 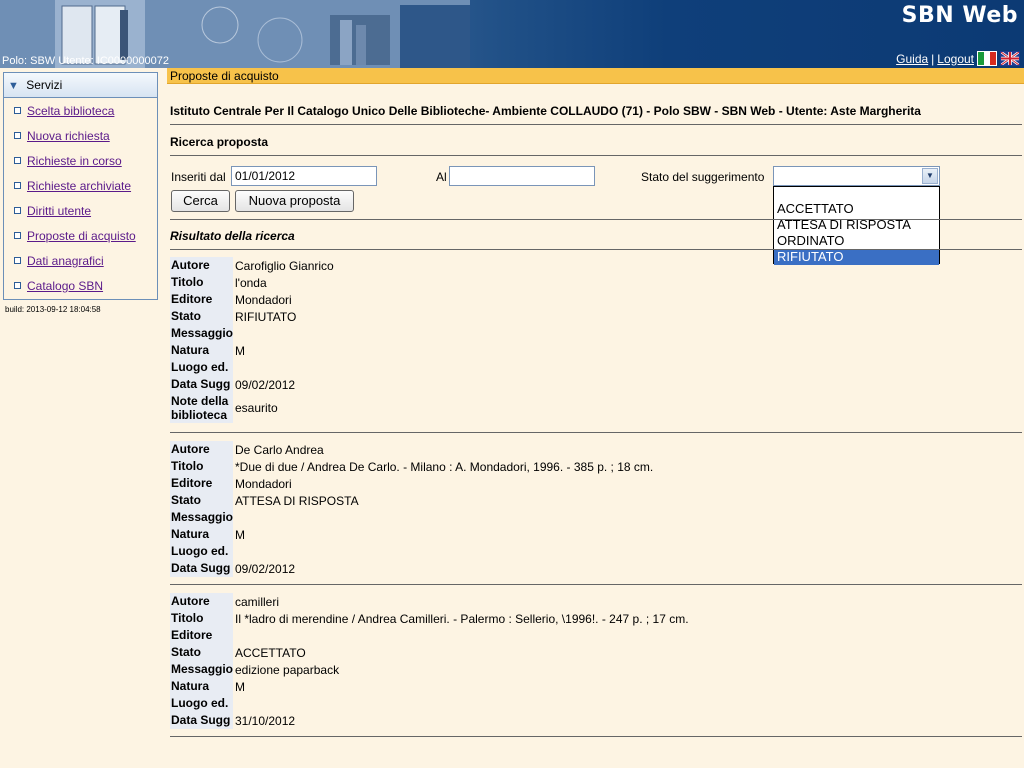 I want to click on from-date-label: Inseriti dal, so click(x=198, y=177).